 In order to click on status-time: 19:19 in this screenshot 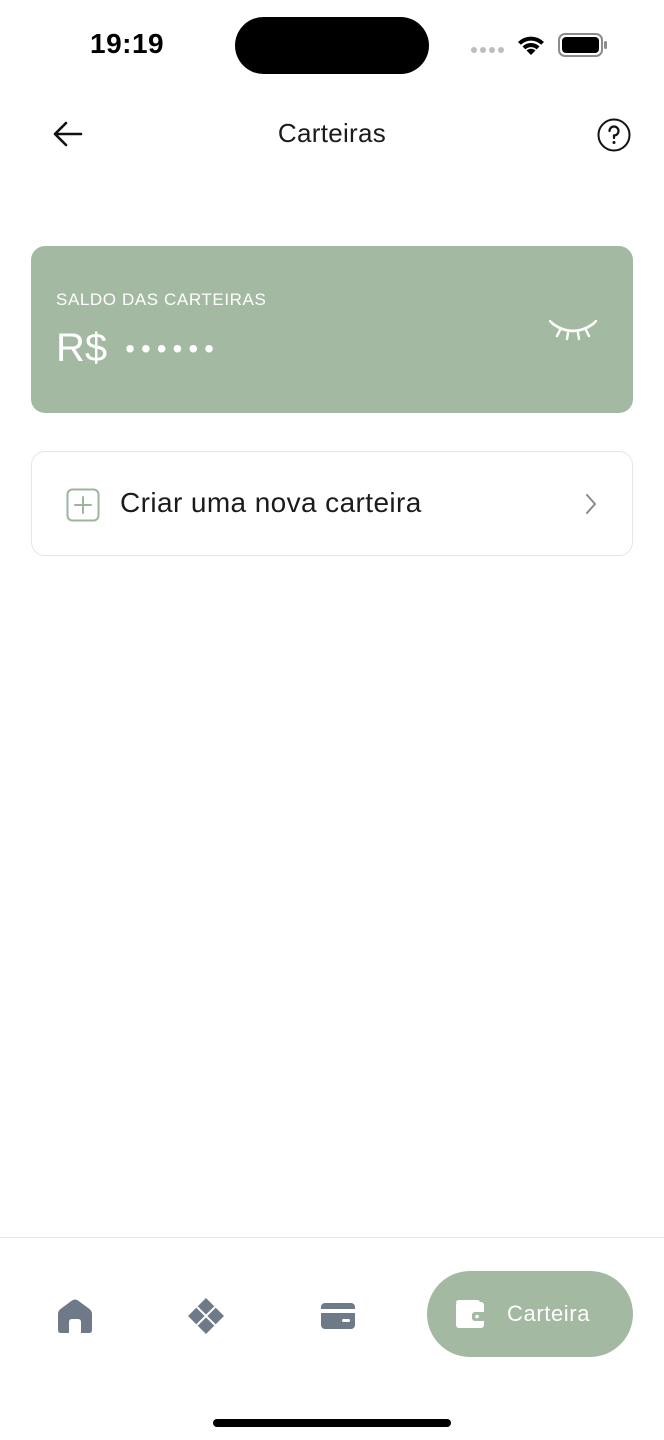, I will do `click(127, 43)`.